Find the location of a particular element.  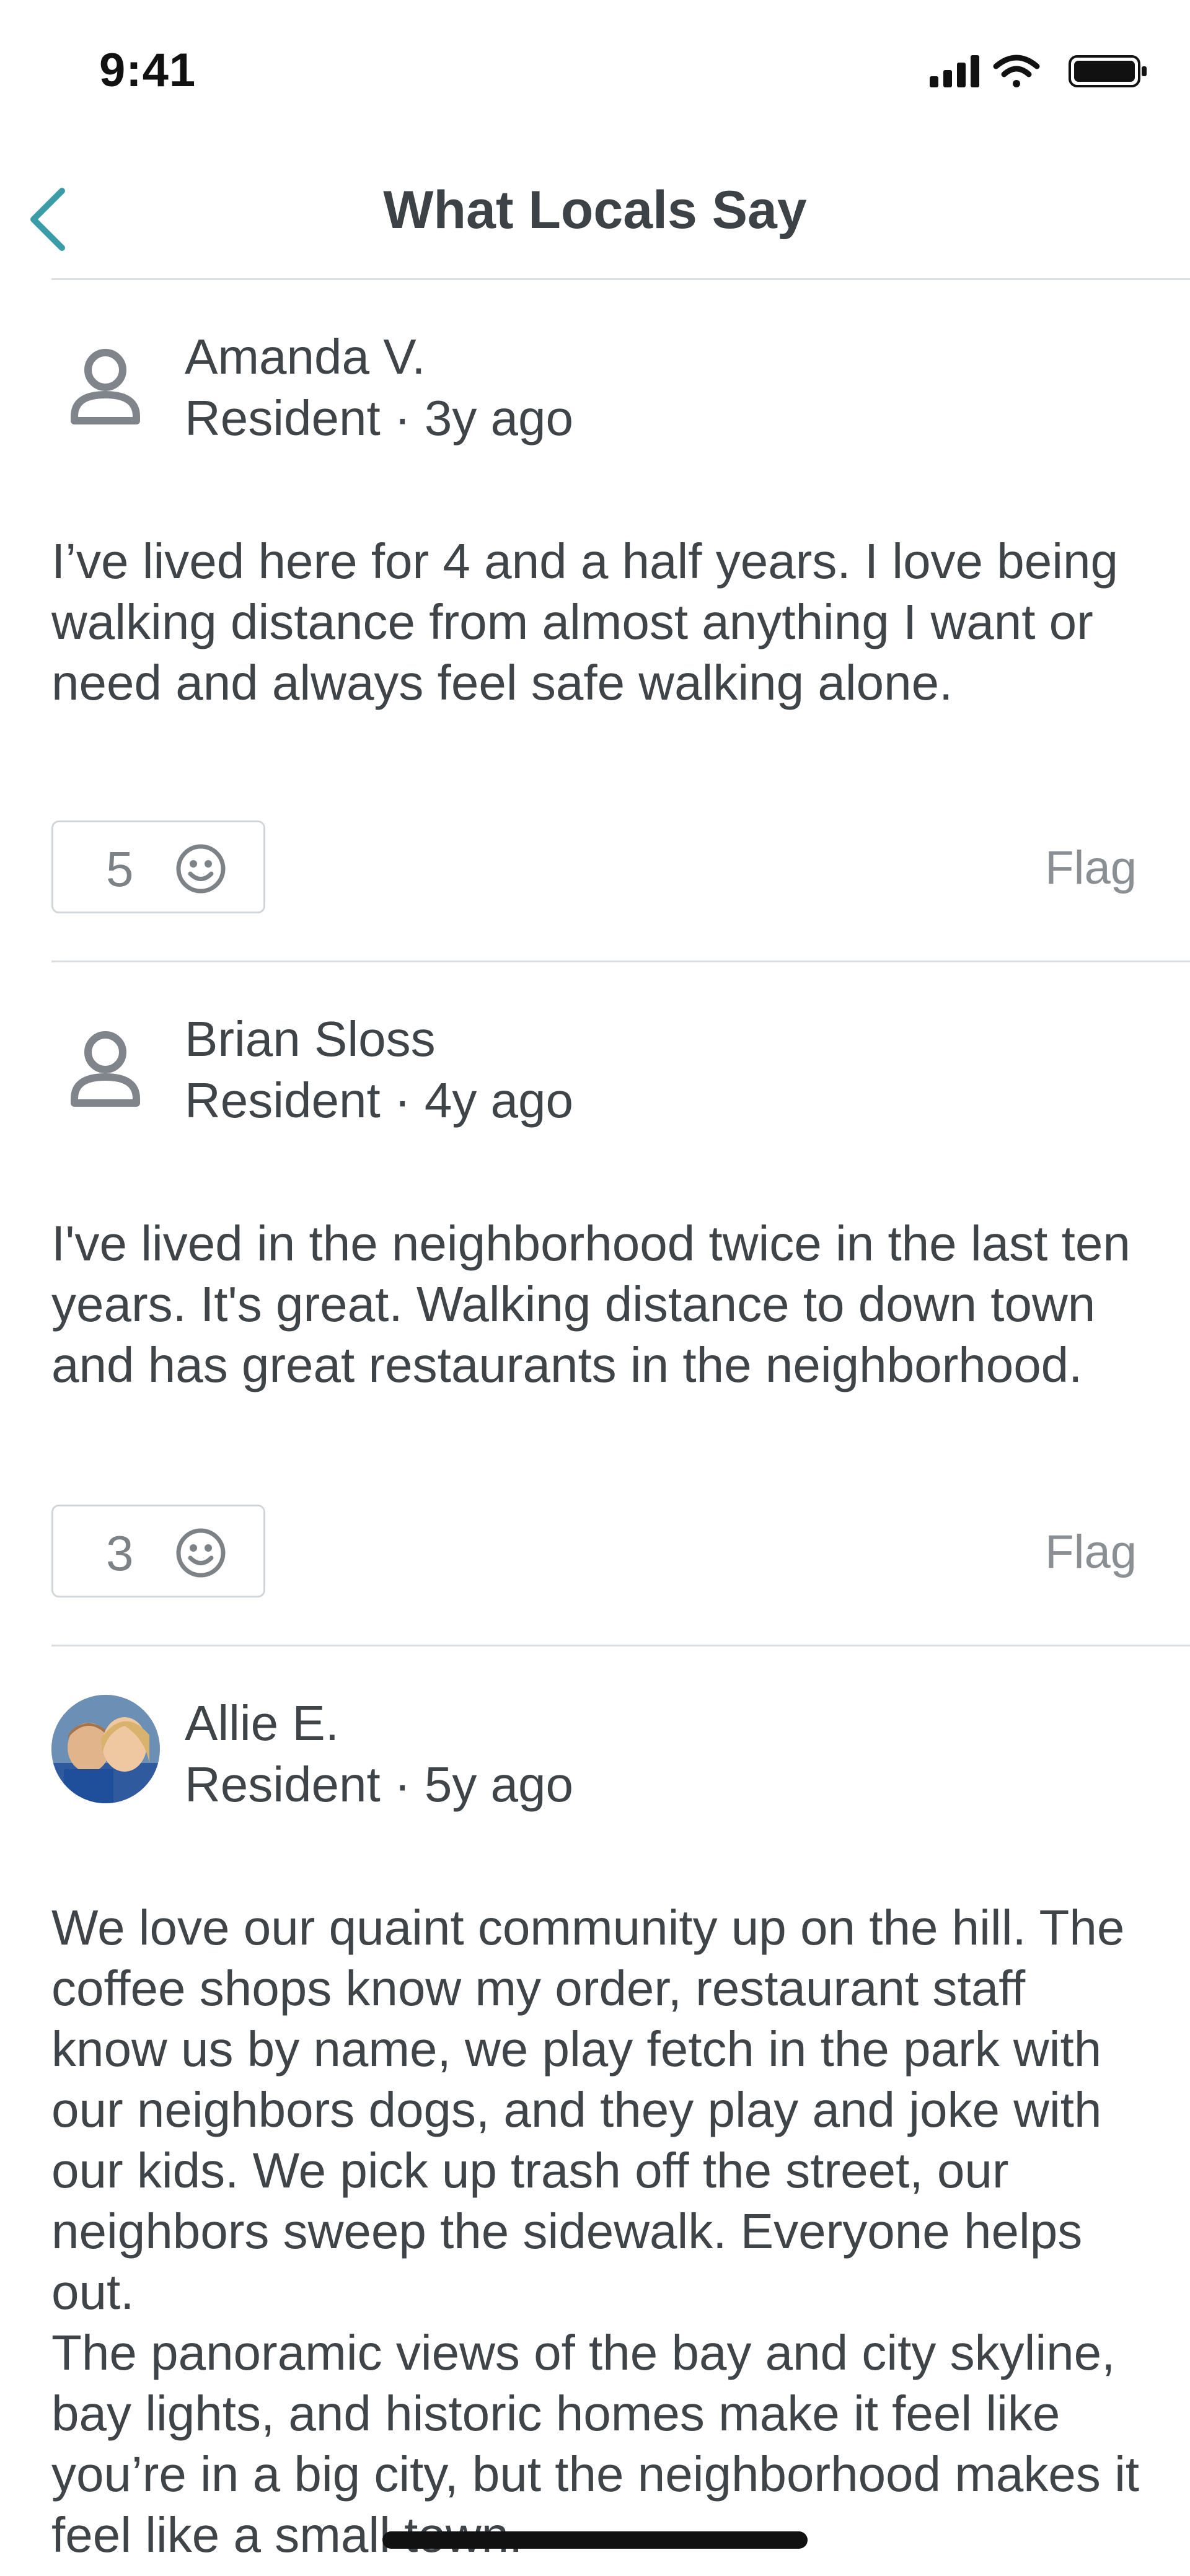

reaction-button: 3 is located at coordinates (158, 1552).